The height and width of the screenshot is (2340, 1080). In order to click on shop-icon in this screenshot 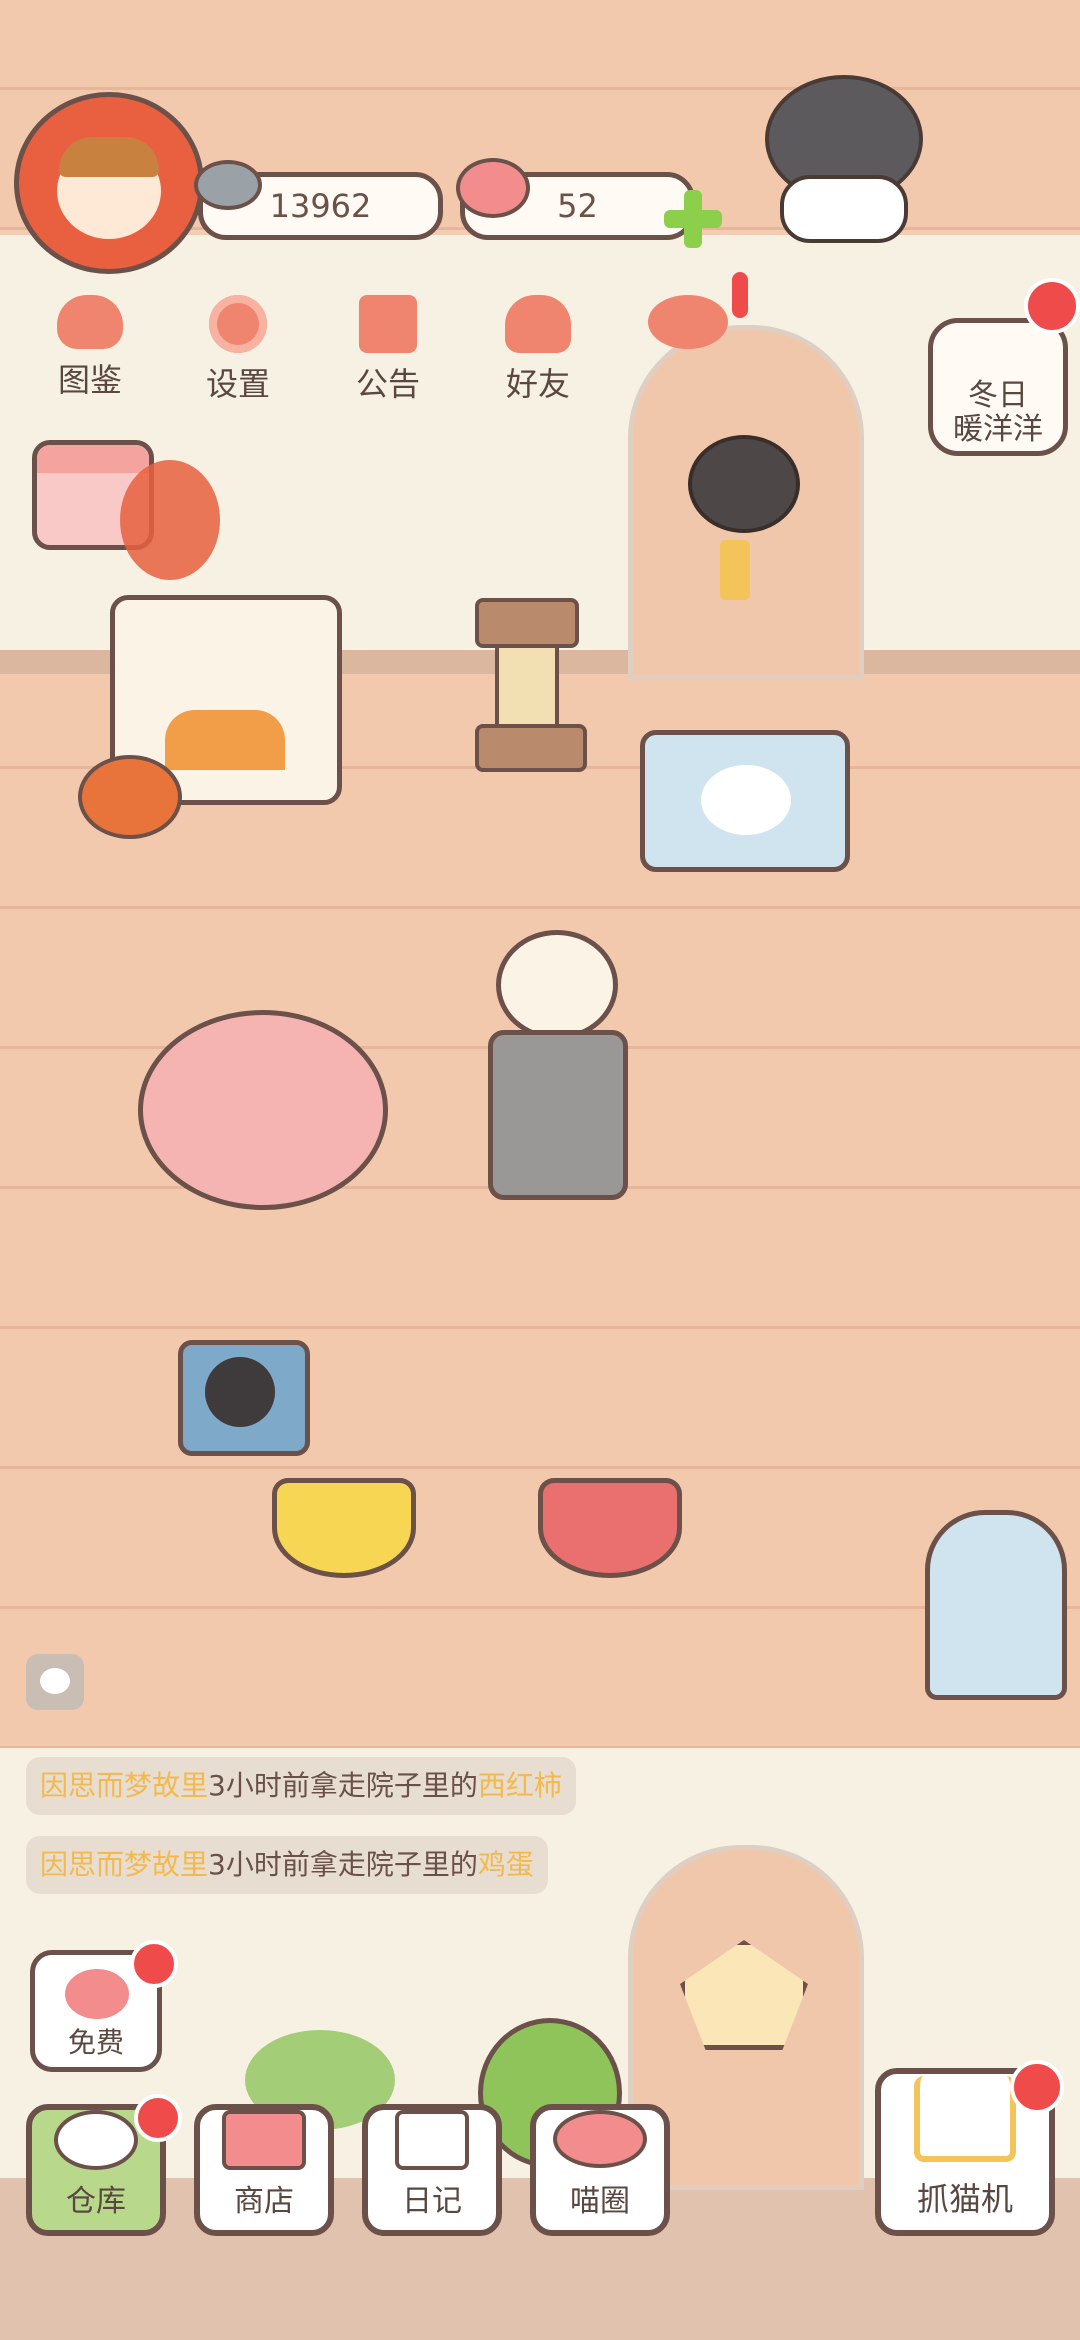, I will do `click(264, 2140)`.